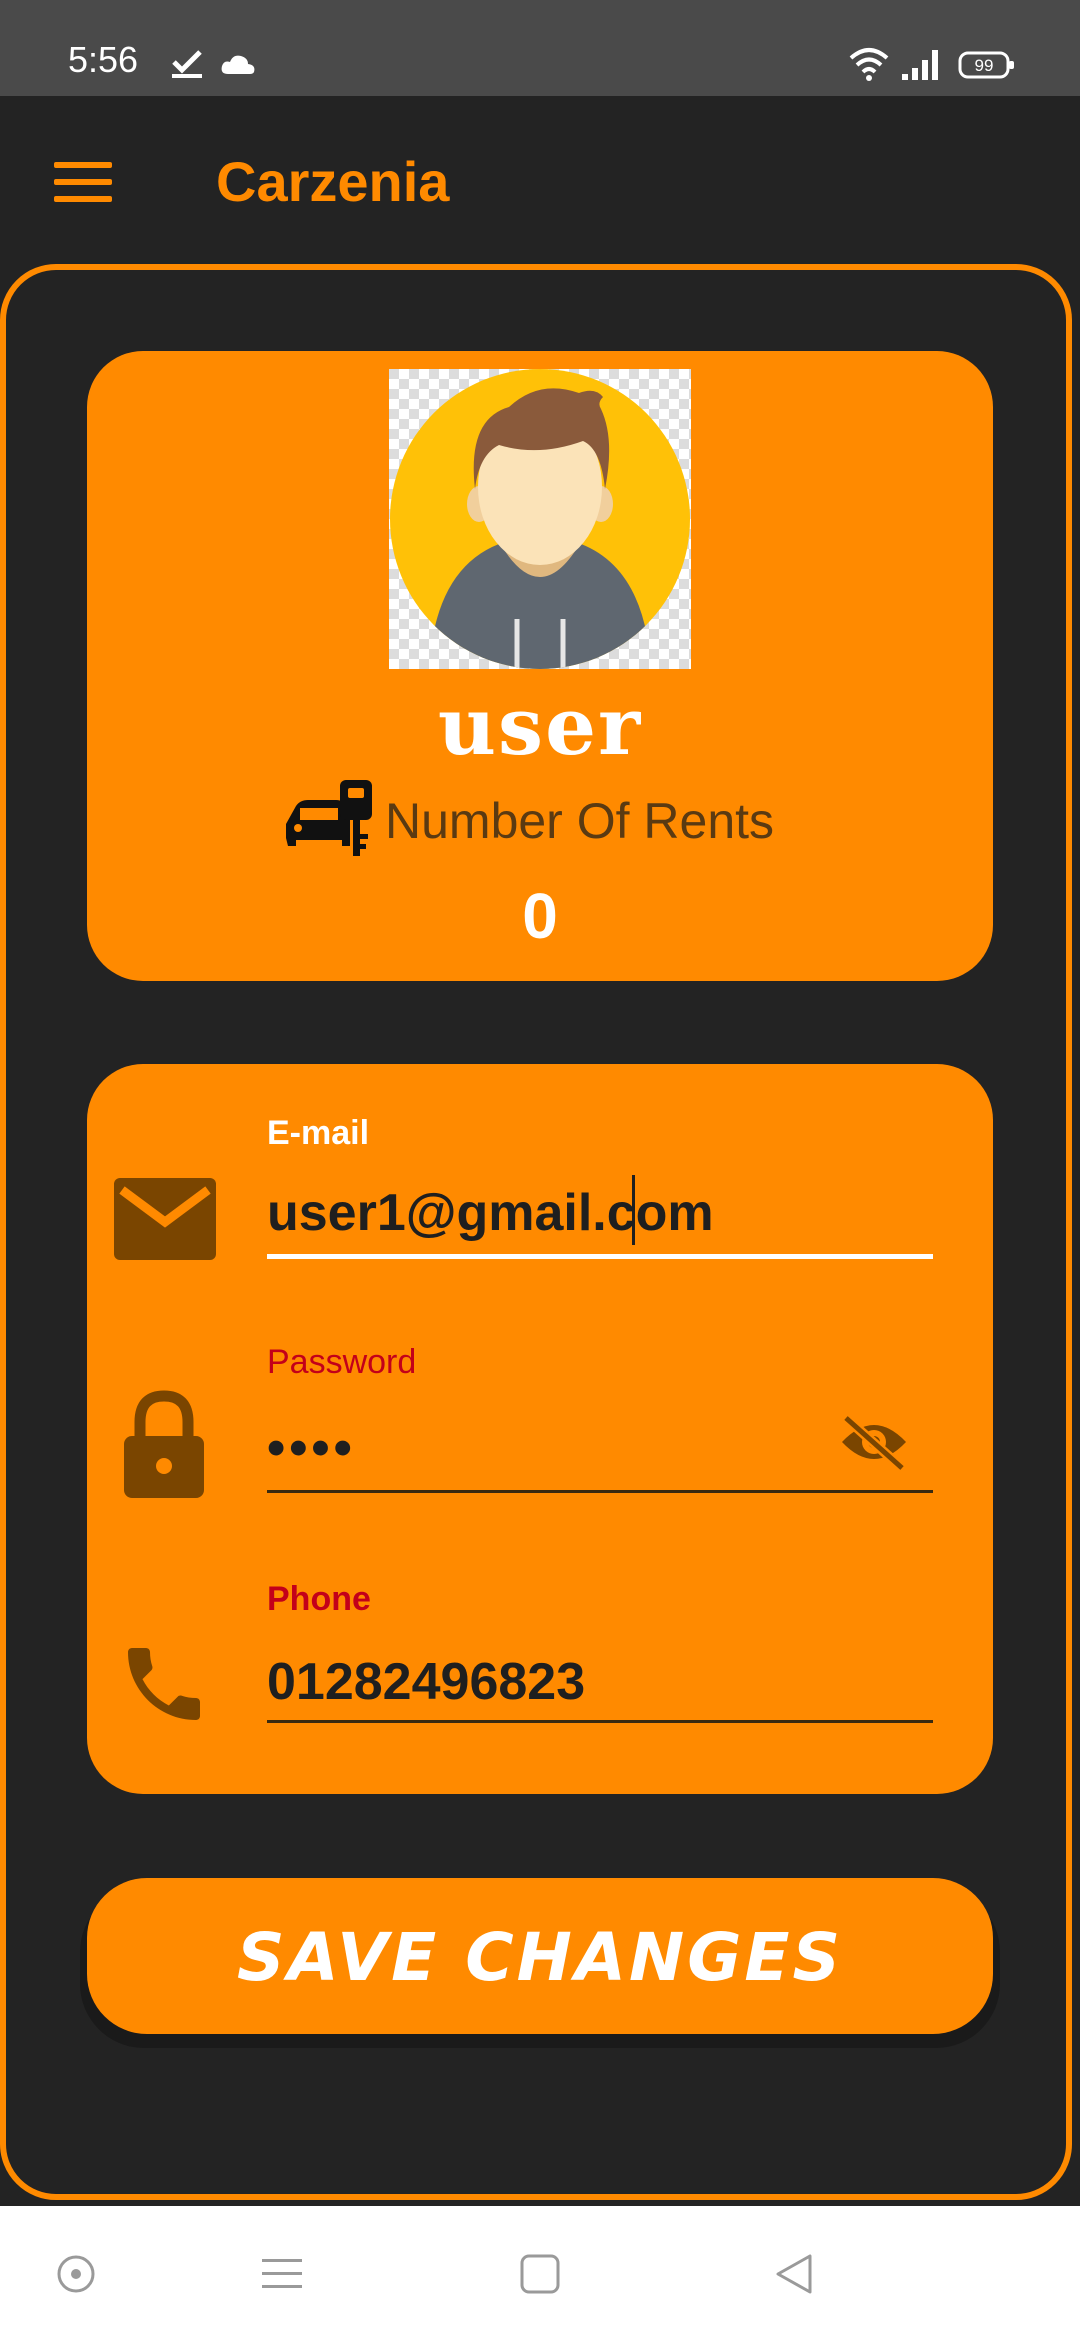 Image resolution: width=1080 pixels, height=2340 pixels. I want to click on check-icon, so click(187, 64).